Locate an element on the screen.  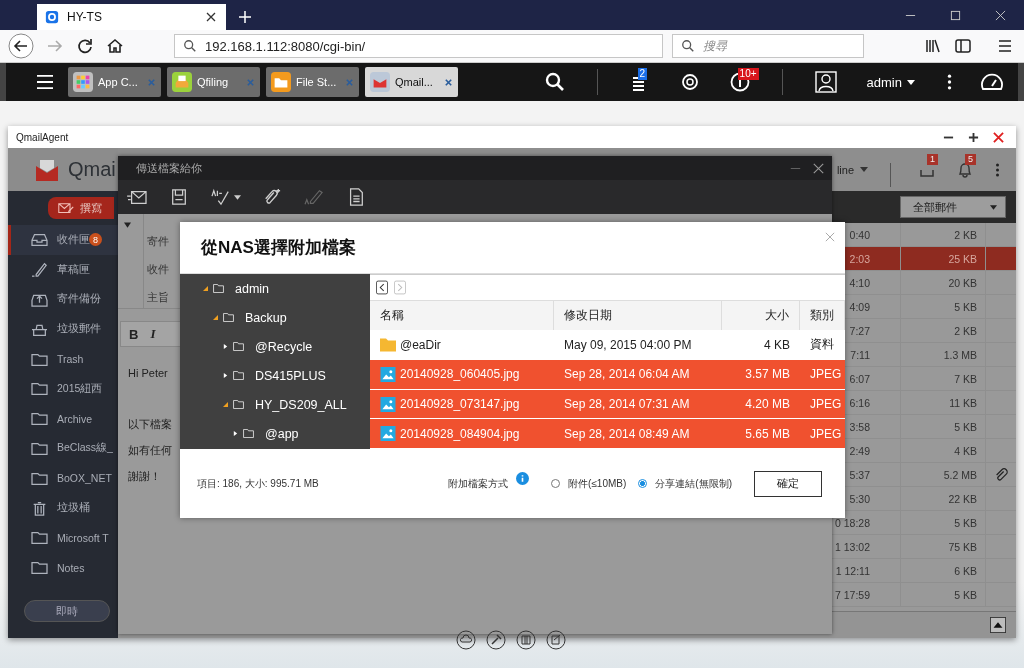
scroll-up-button is located at coordinates (998, 625).